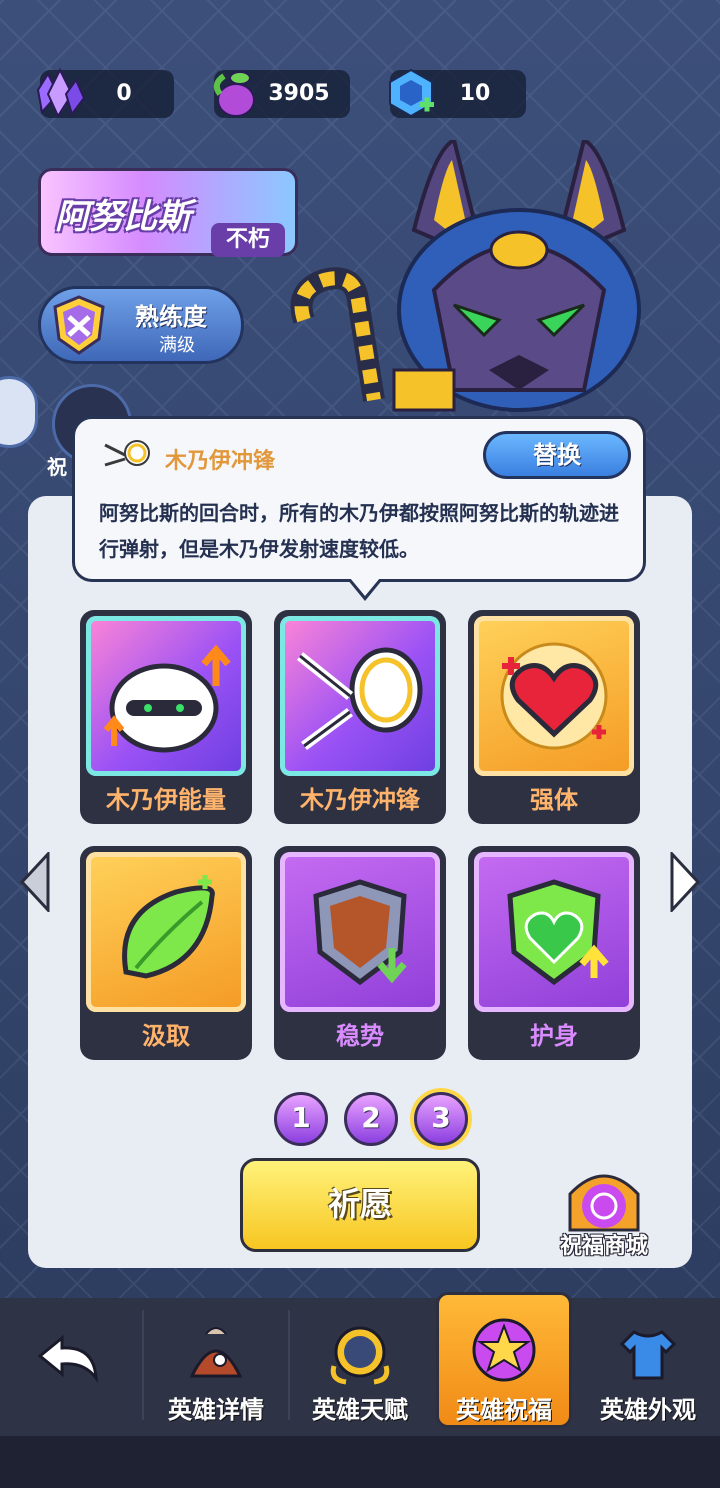  Describe the element at coordinates (557, 455) in the screenshot. I see `replace-button: 替换` at that location.